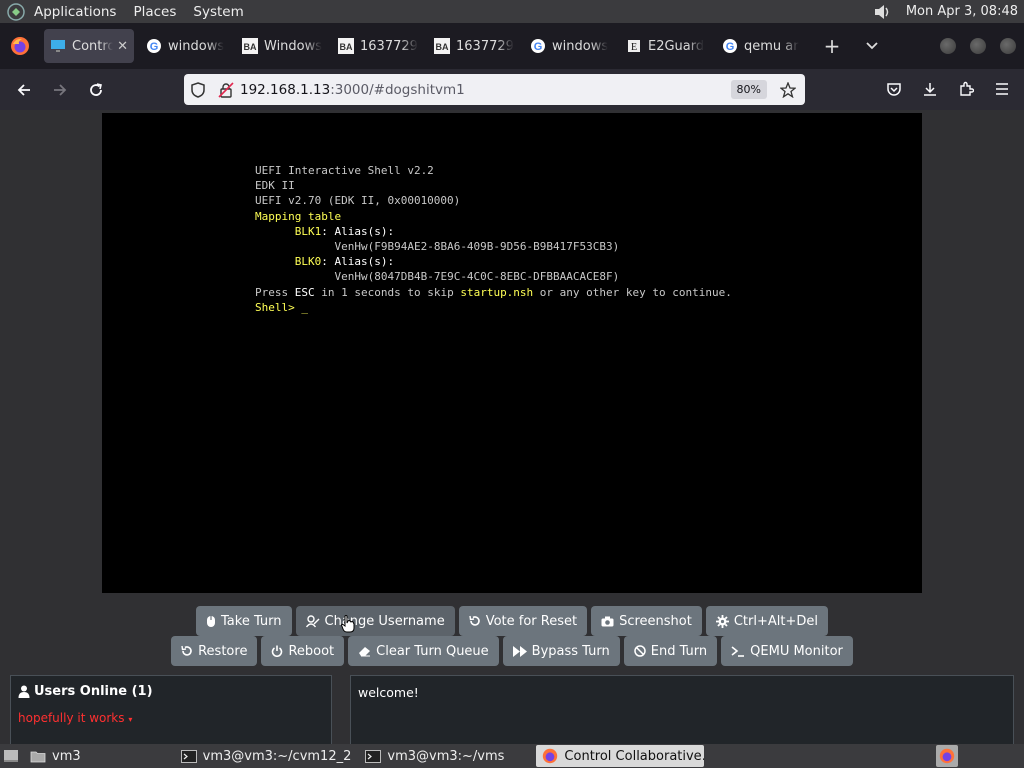  What do you see at coordinates (550, 756) in the screenshot?
I see `firefox-icon` at bounding box center [550, 756].